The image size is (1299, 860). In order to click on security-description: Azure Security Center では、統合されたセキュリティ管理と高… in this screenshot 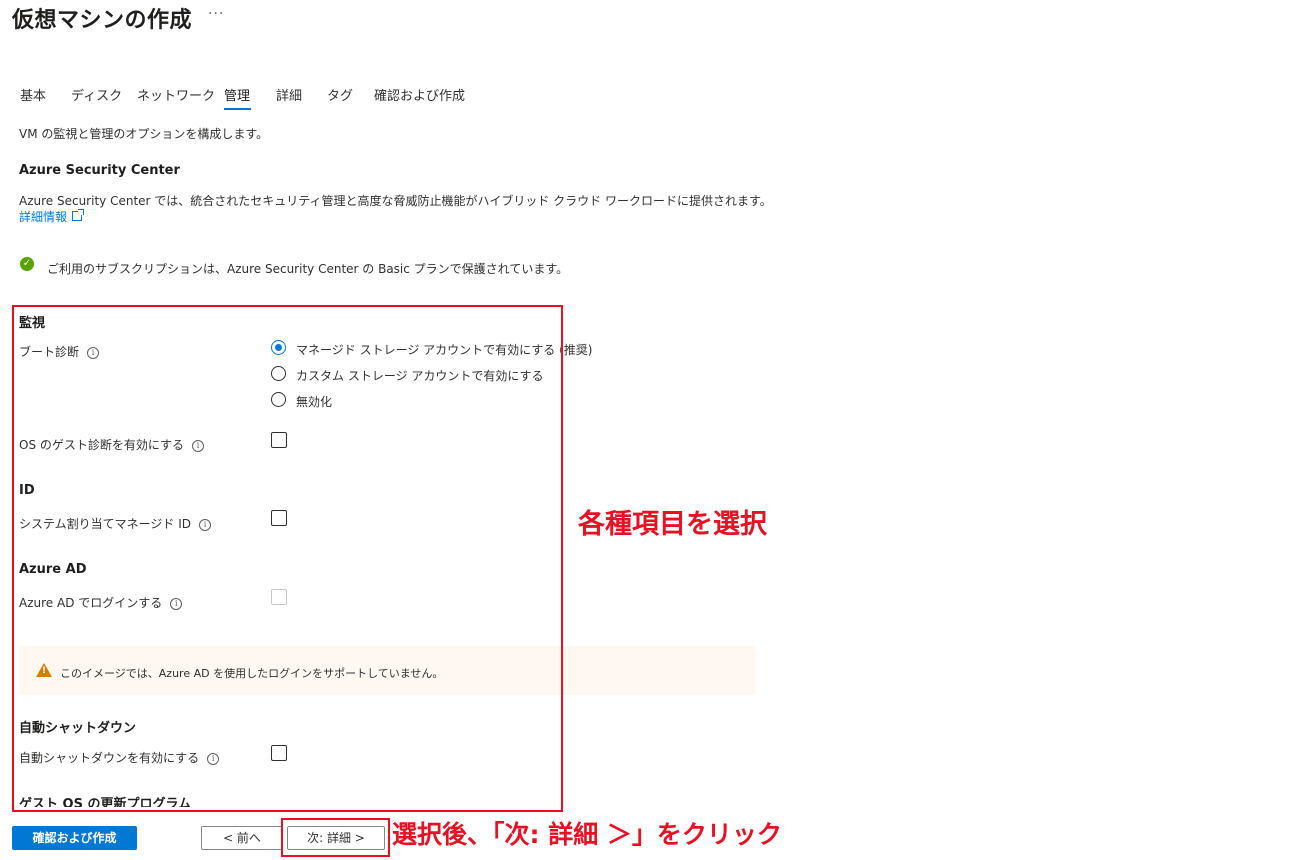, I will do `click(395, 201)`.